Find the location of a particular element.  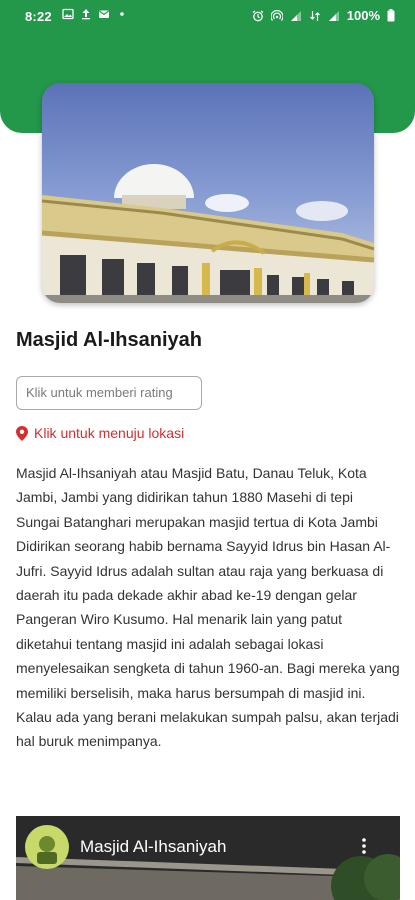

place-title: Masjid Al-Ihsaniyah is located at coordinates (109, 340).